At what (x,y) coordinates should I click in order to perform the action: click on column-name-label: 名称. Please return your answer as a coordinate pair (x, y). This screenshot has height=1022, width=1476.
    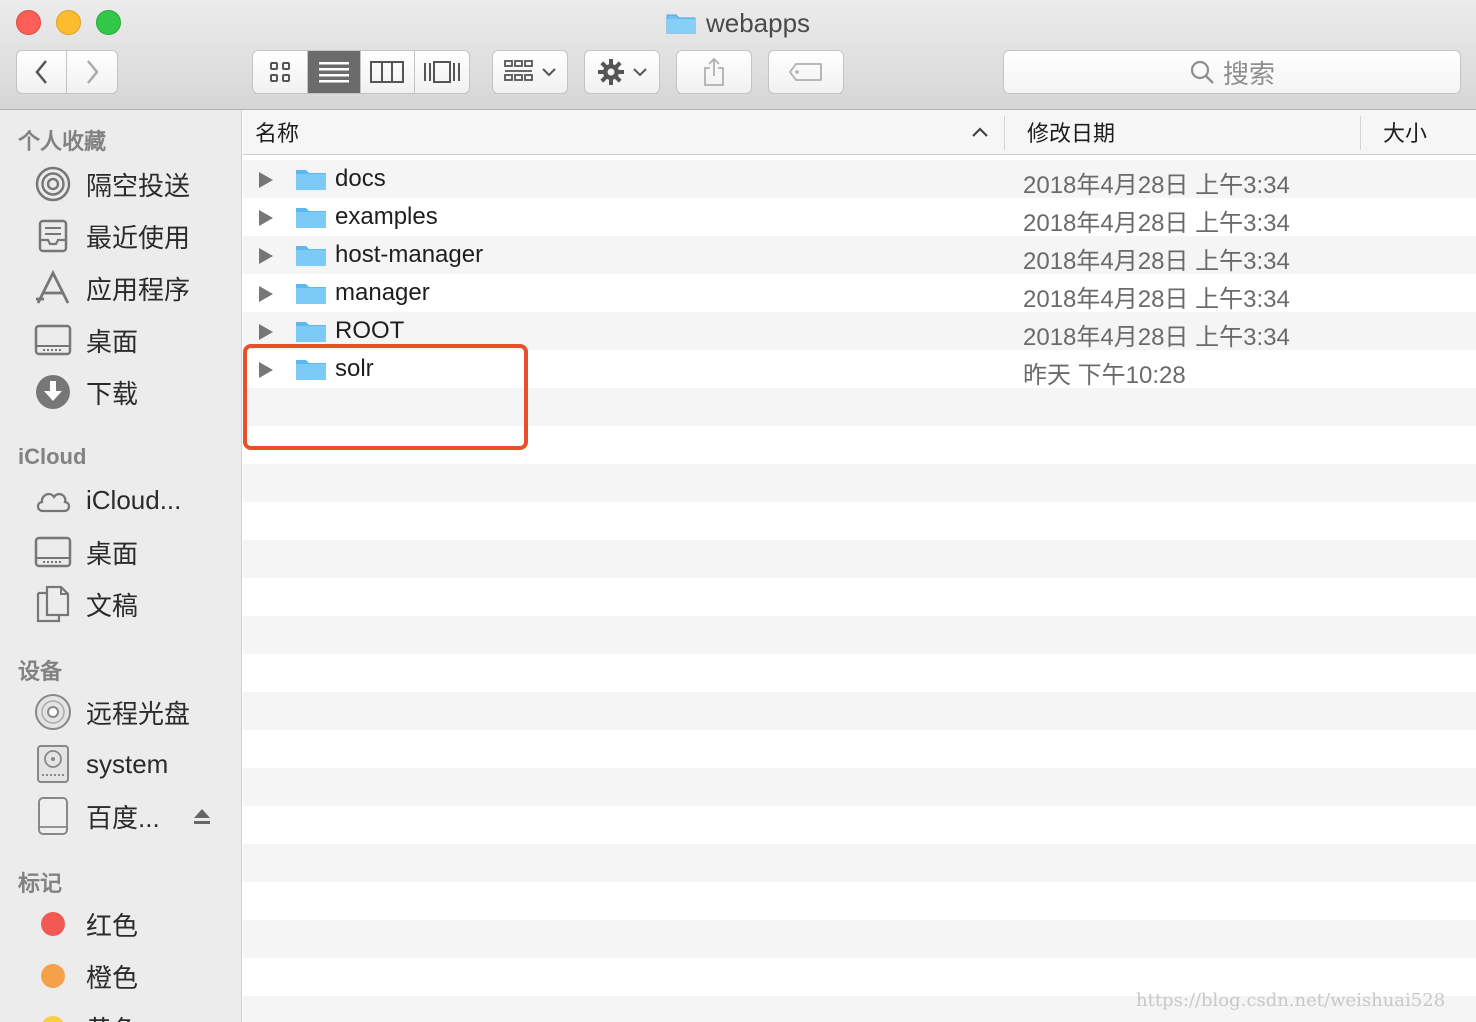
    Looking at the image, I should click on (277, 133).